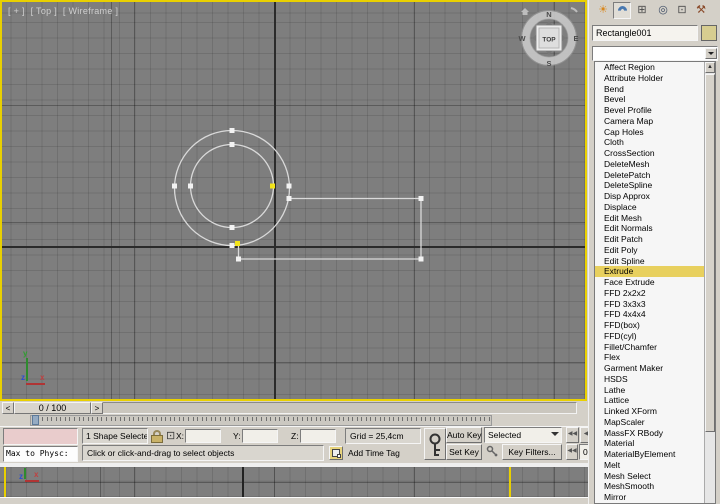  What do you see at coordinates (642, 10) in the screenshot?
I see `tab-hierarchy: ⊞` at bounding box center [642, 10].